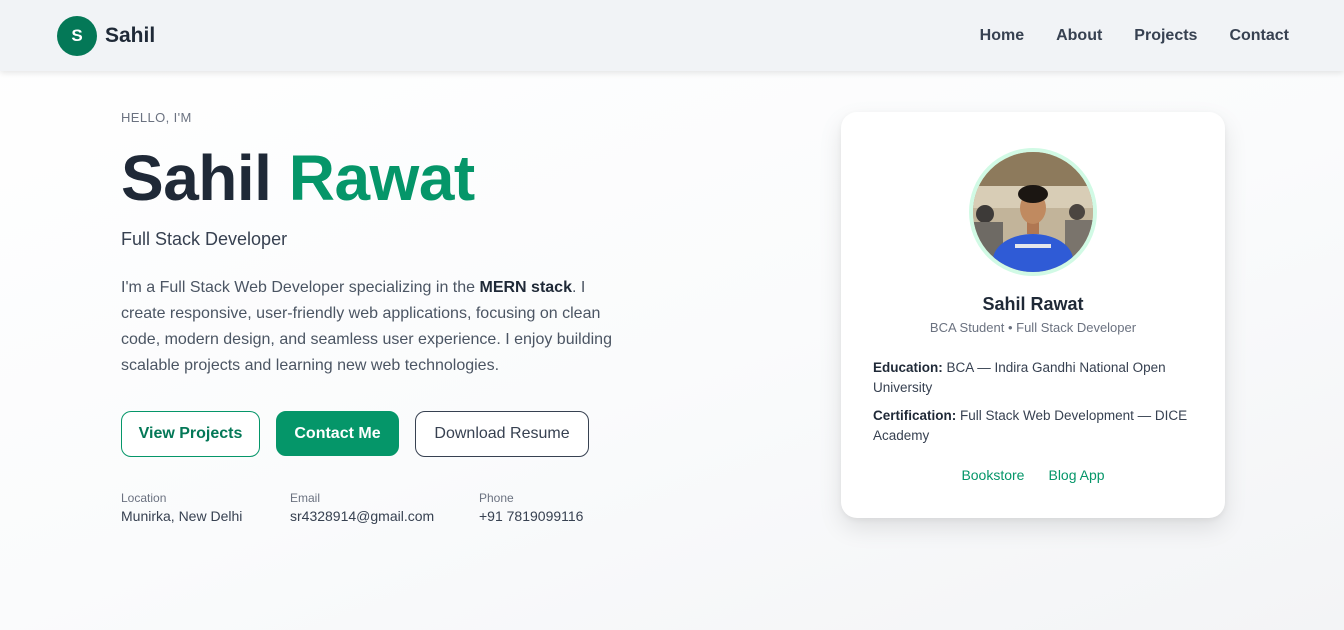 Image resolution: width=1344 pixels, height=630 pixels. Describe the element at coordinates (156, 117) in the screenshot. I see `hero-eyebrow: HELLO, I'M` at that location.